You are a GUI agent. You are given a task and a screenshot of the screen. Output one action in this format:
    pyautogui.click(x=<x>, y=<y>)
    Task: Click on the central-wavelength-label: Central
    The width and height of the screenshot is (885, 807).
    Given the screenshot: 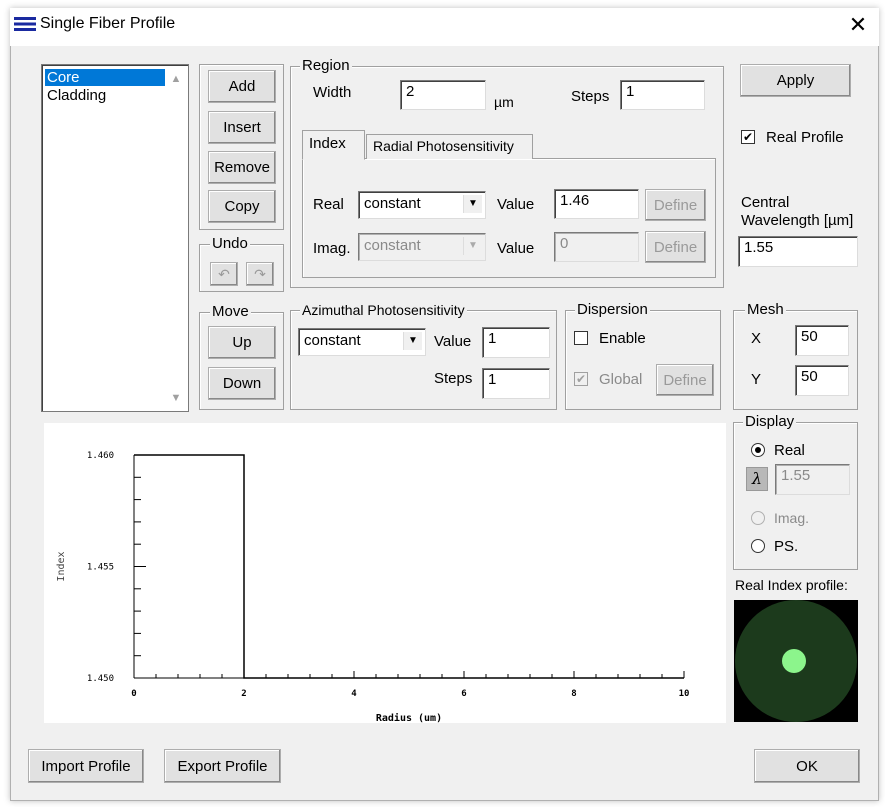 What is the action you would take?
    pyautogui.click(x=765, y=202)
    